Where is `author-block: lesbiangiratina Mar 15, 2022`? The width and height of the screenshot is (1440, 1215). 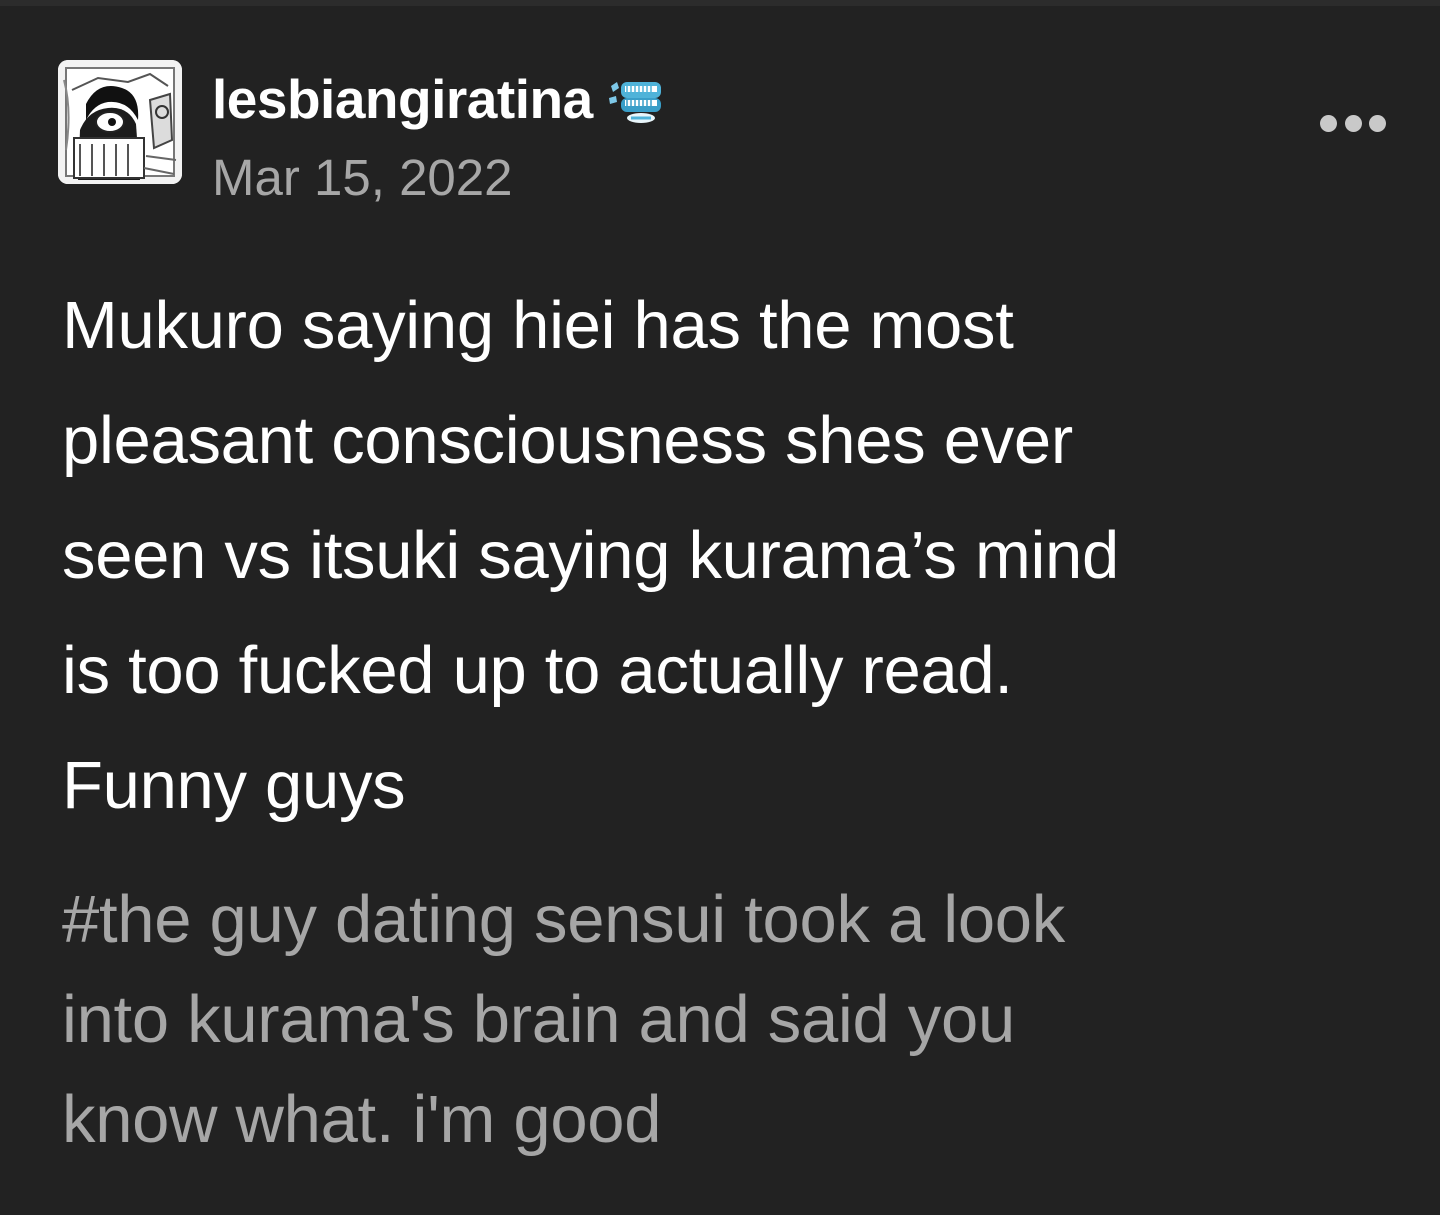
author-block: lesbiangiratina Mar 15, 2022 is located at coordinates (662, 138).